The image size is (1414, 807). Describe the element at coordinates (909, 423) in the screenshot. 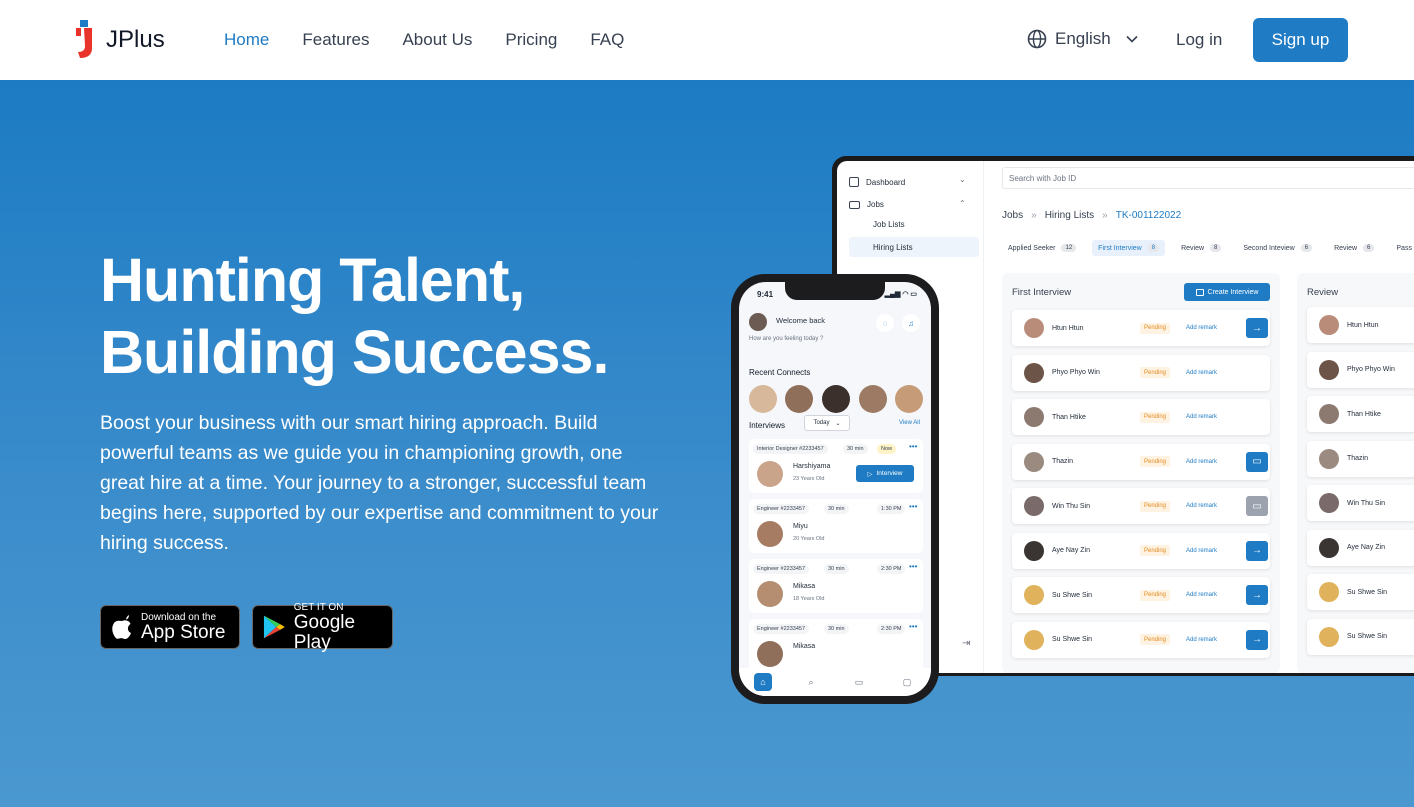

I see `view-all-link: View All` at that location.